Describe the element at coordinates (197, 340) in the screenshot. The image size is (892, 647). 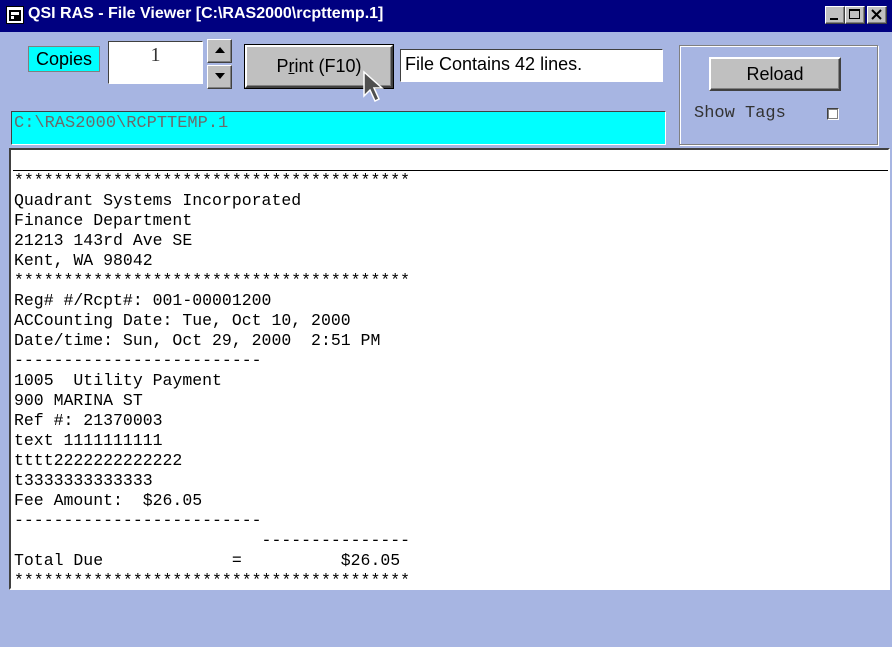
I see `file-line: Date/time: Sun, Oct 29, 2000 2:51 PM` at that location.